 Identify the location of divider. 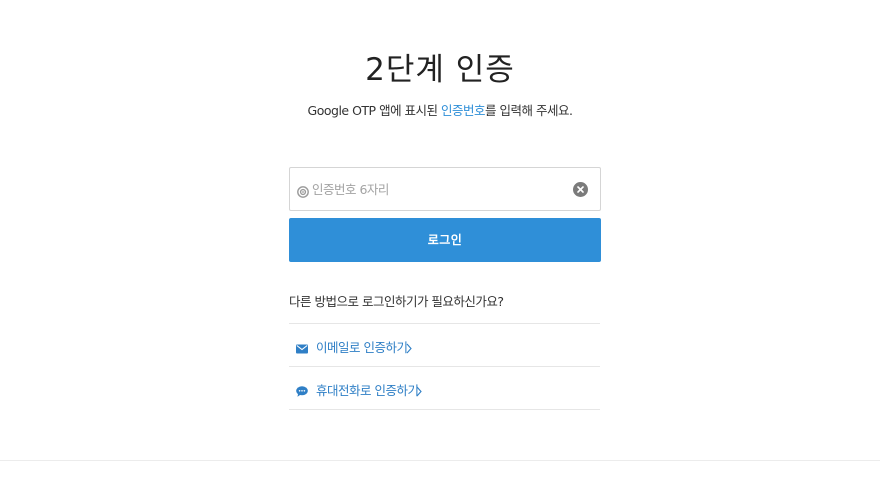
(444, 409).